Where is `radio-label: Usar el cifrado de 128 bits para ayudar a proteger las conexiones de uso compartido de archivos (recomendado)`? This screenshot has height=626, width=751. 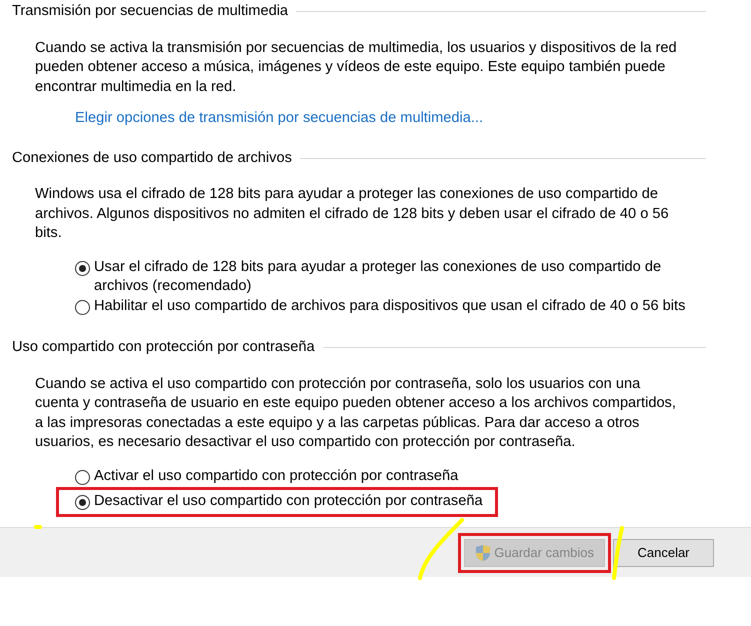 radio-label: Usar el cifrado de 128 bits para ayudar a proteger las conexiones de uso compartido de archivos (recomendado) is located at coordinates (378, 277).